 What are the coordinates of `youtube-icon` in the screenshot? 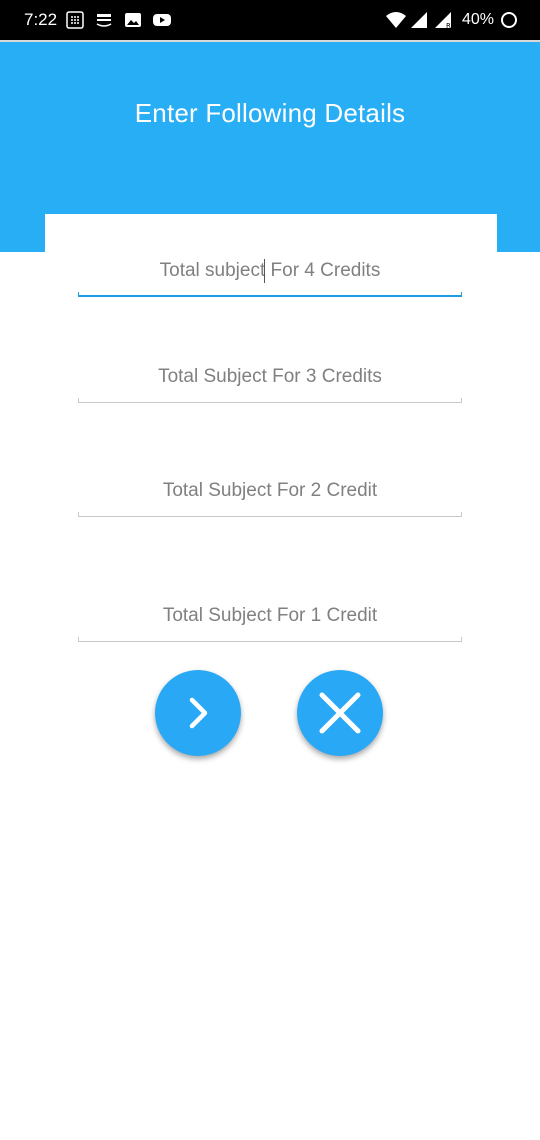 It's located at (162, 20).